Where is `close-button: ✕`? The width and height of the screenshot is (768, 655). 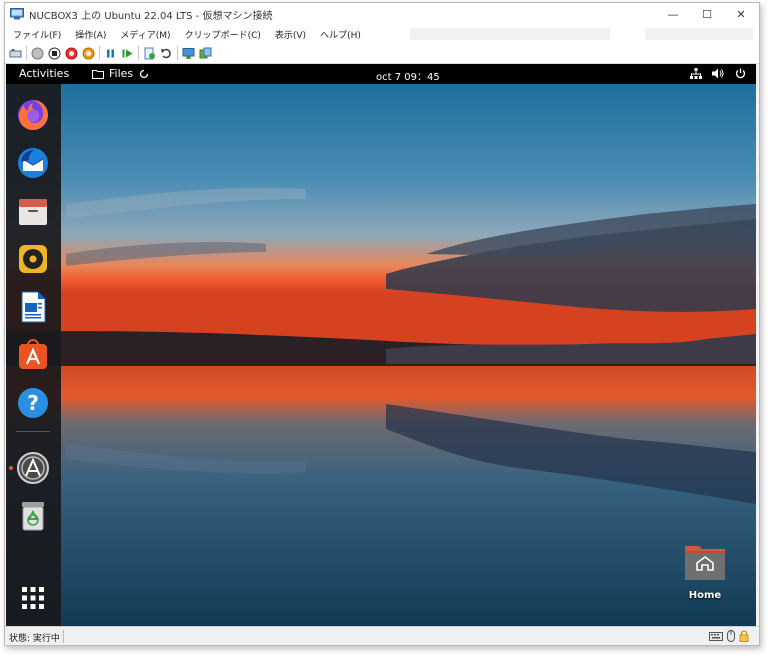
close-button: ✕ is located at coordinates (741, 14).